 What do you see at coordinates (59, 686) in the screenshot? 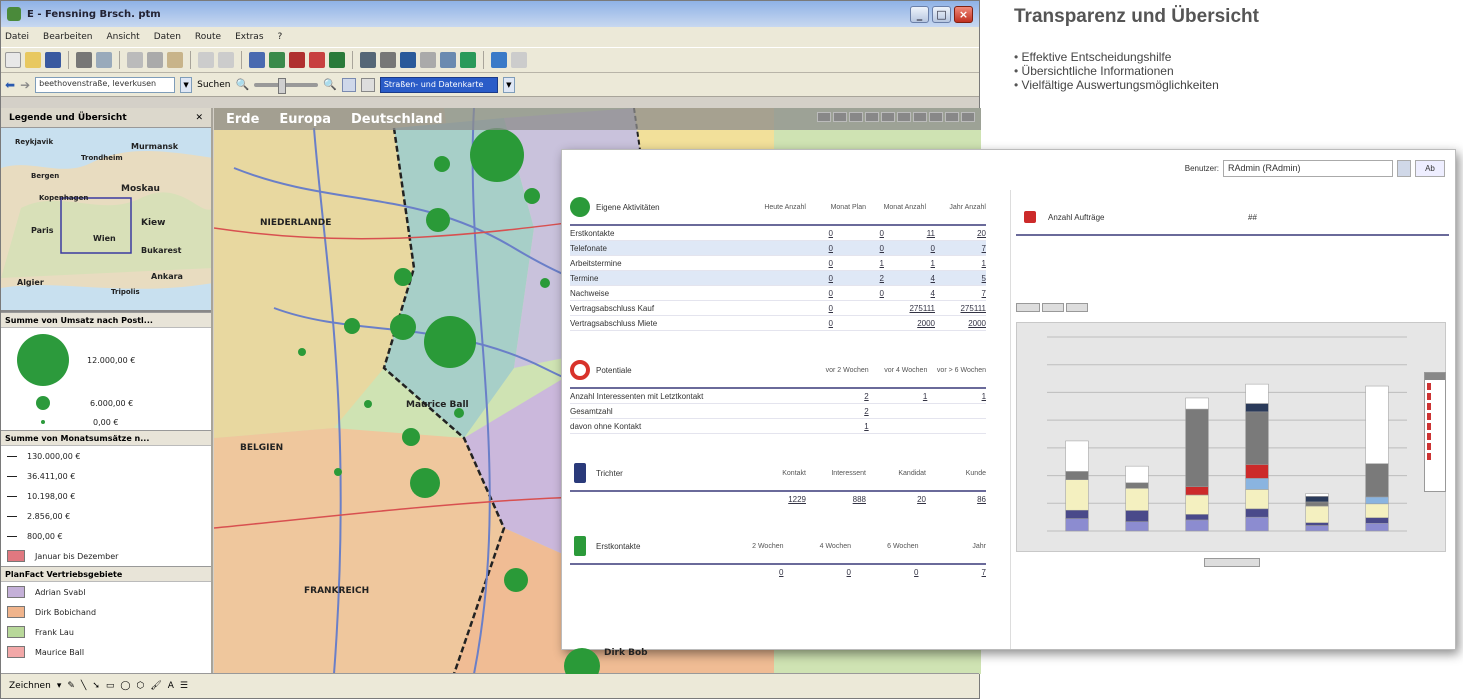
I see `pointer-icon: ▾` at bounding box center [59, 686].